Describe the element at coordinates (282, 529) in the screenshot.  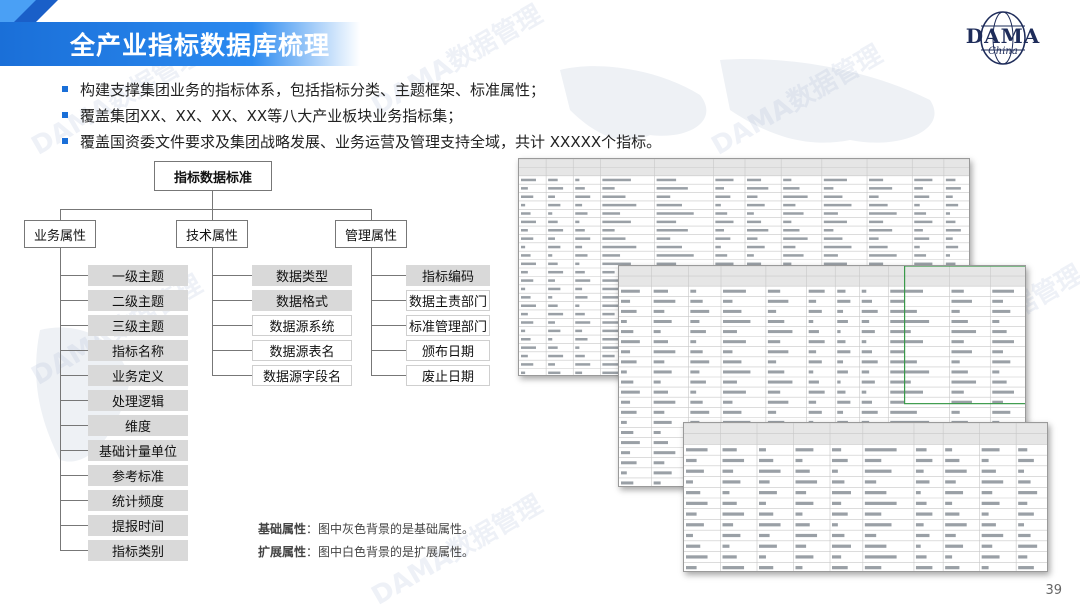
I see `note-basic-label: 基础属性` at that location.